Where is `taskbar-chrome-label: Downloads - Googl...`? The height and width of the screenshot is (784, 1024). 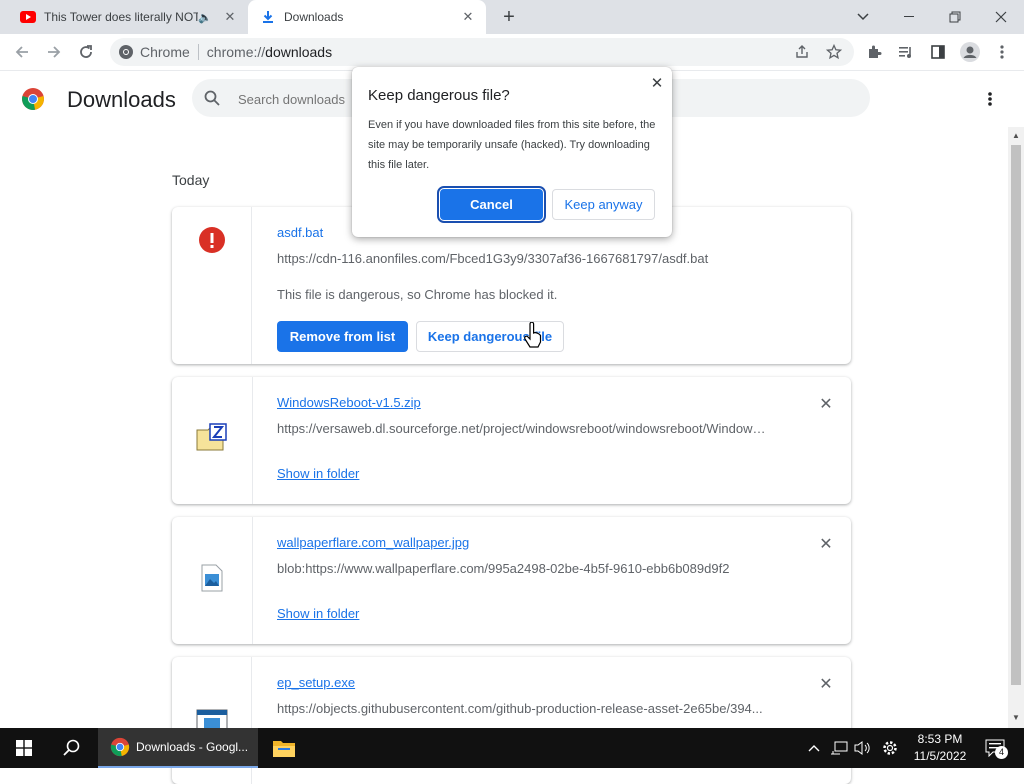
taskbar-chrome-label: Downloads - Googl... is located at coordinates (192, 747).